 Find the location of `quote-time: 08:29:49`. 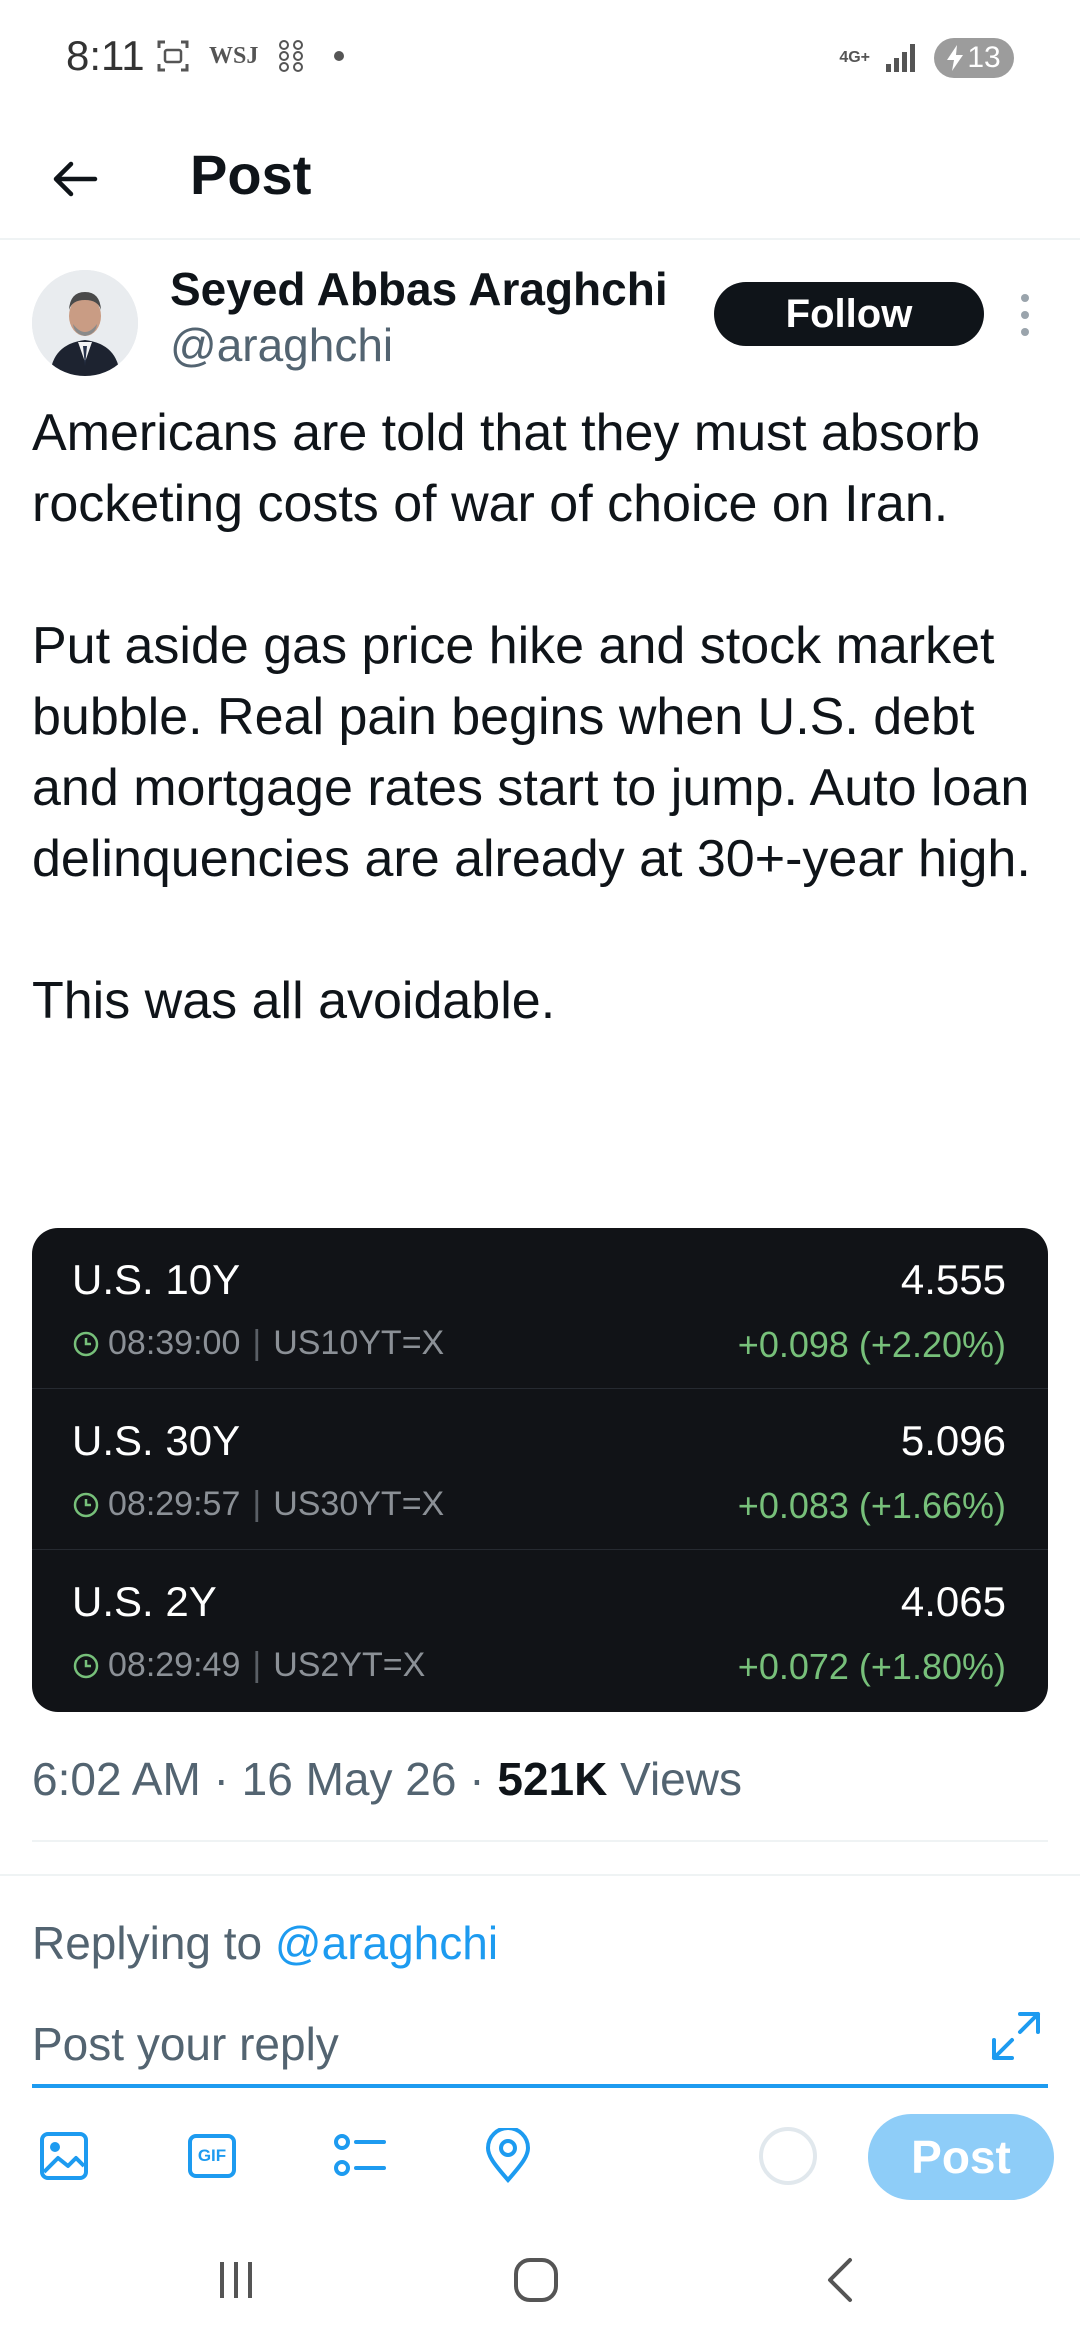

quote-time: 08:29:49 is located at coordinates (174, 1665).